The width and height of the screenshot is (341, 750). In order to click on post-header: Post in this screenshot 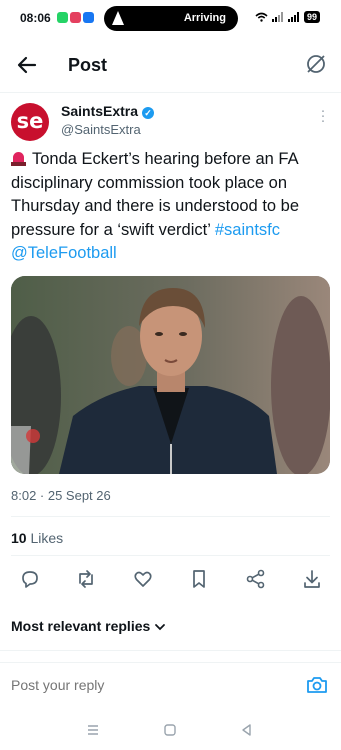, I will do `click(170, 65)`.